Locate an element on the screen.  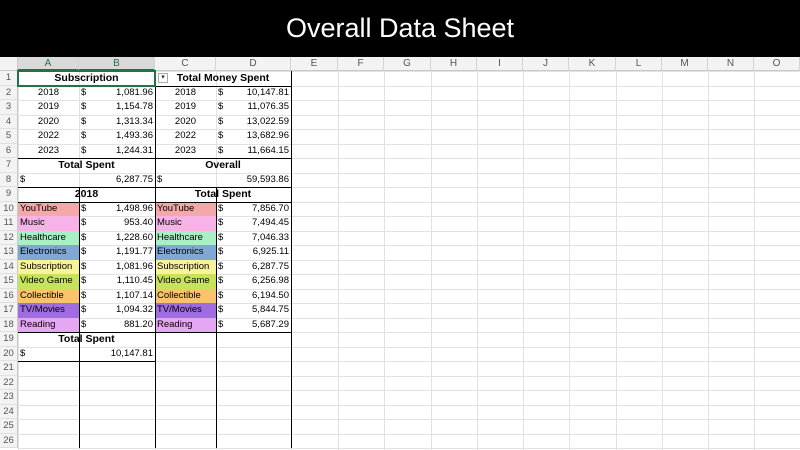
category-name-total: Healthcare is located at coordinates (185, 237).